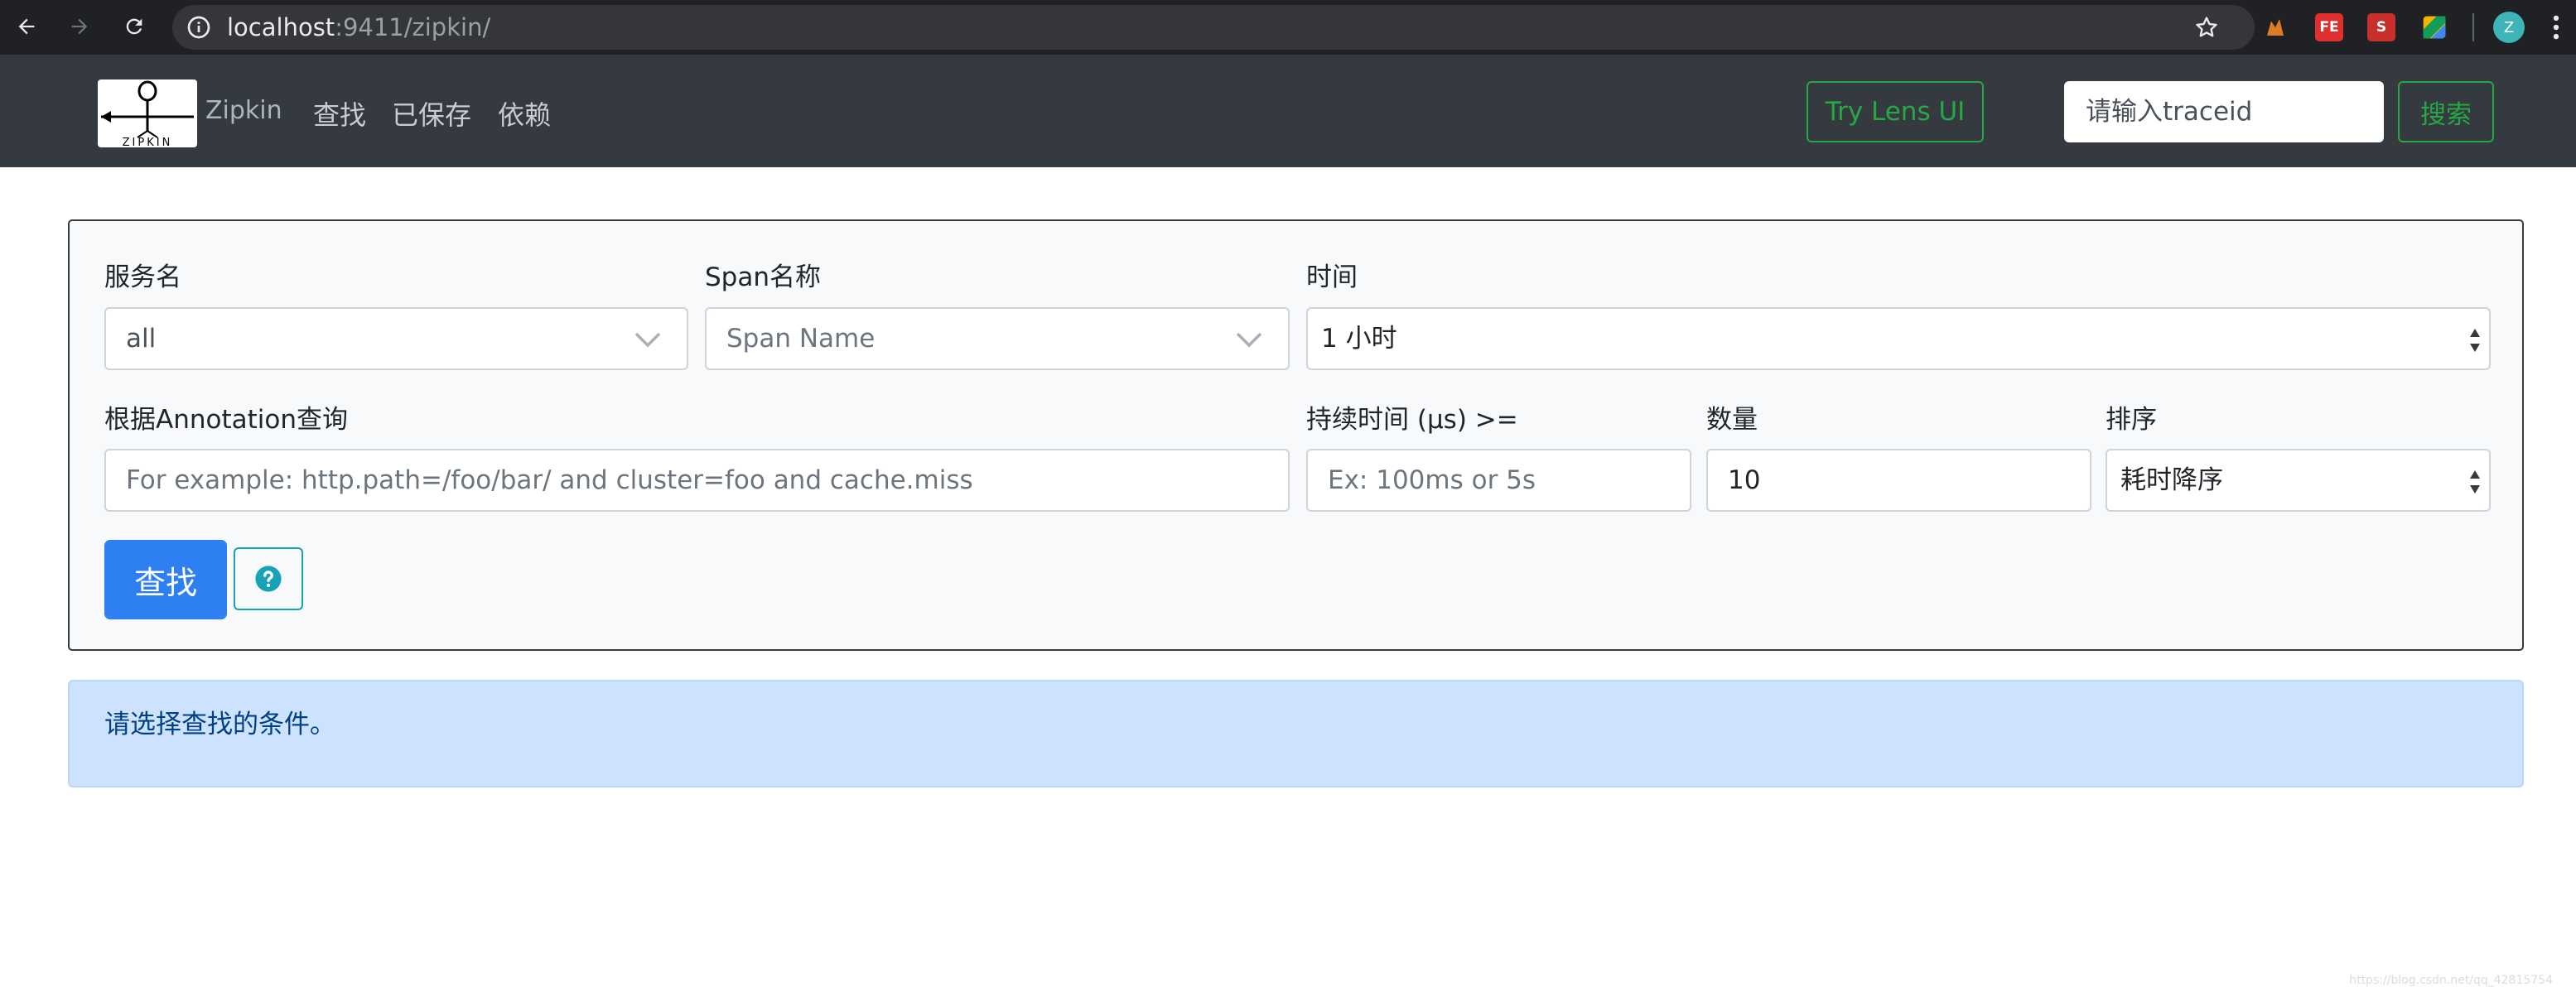 The image size is (2576, 992). Describe the element at coordinates (413, 27) in the screenshot. I see `url-path: :9411/zipkin/` at that location.